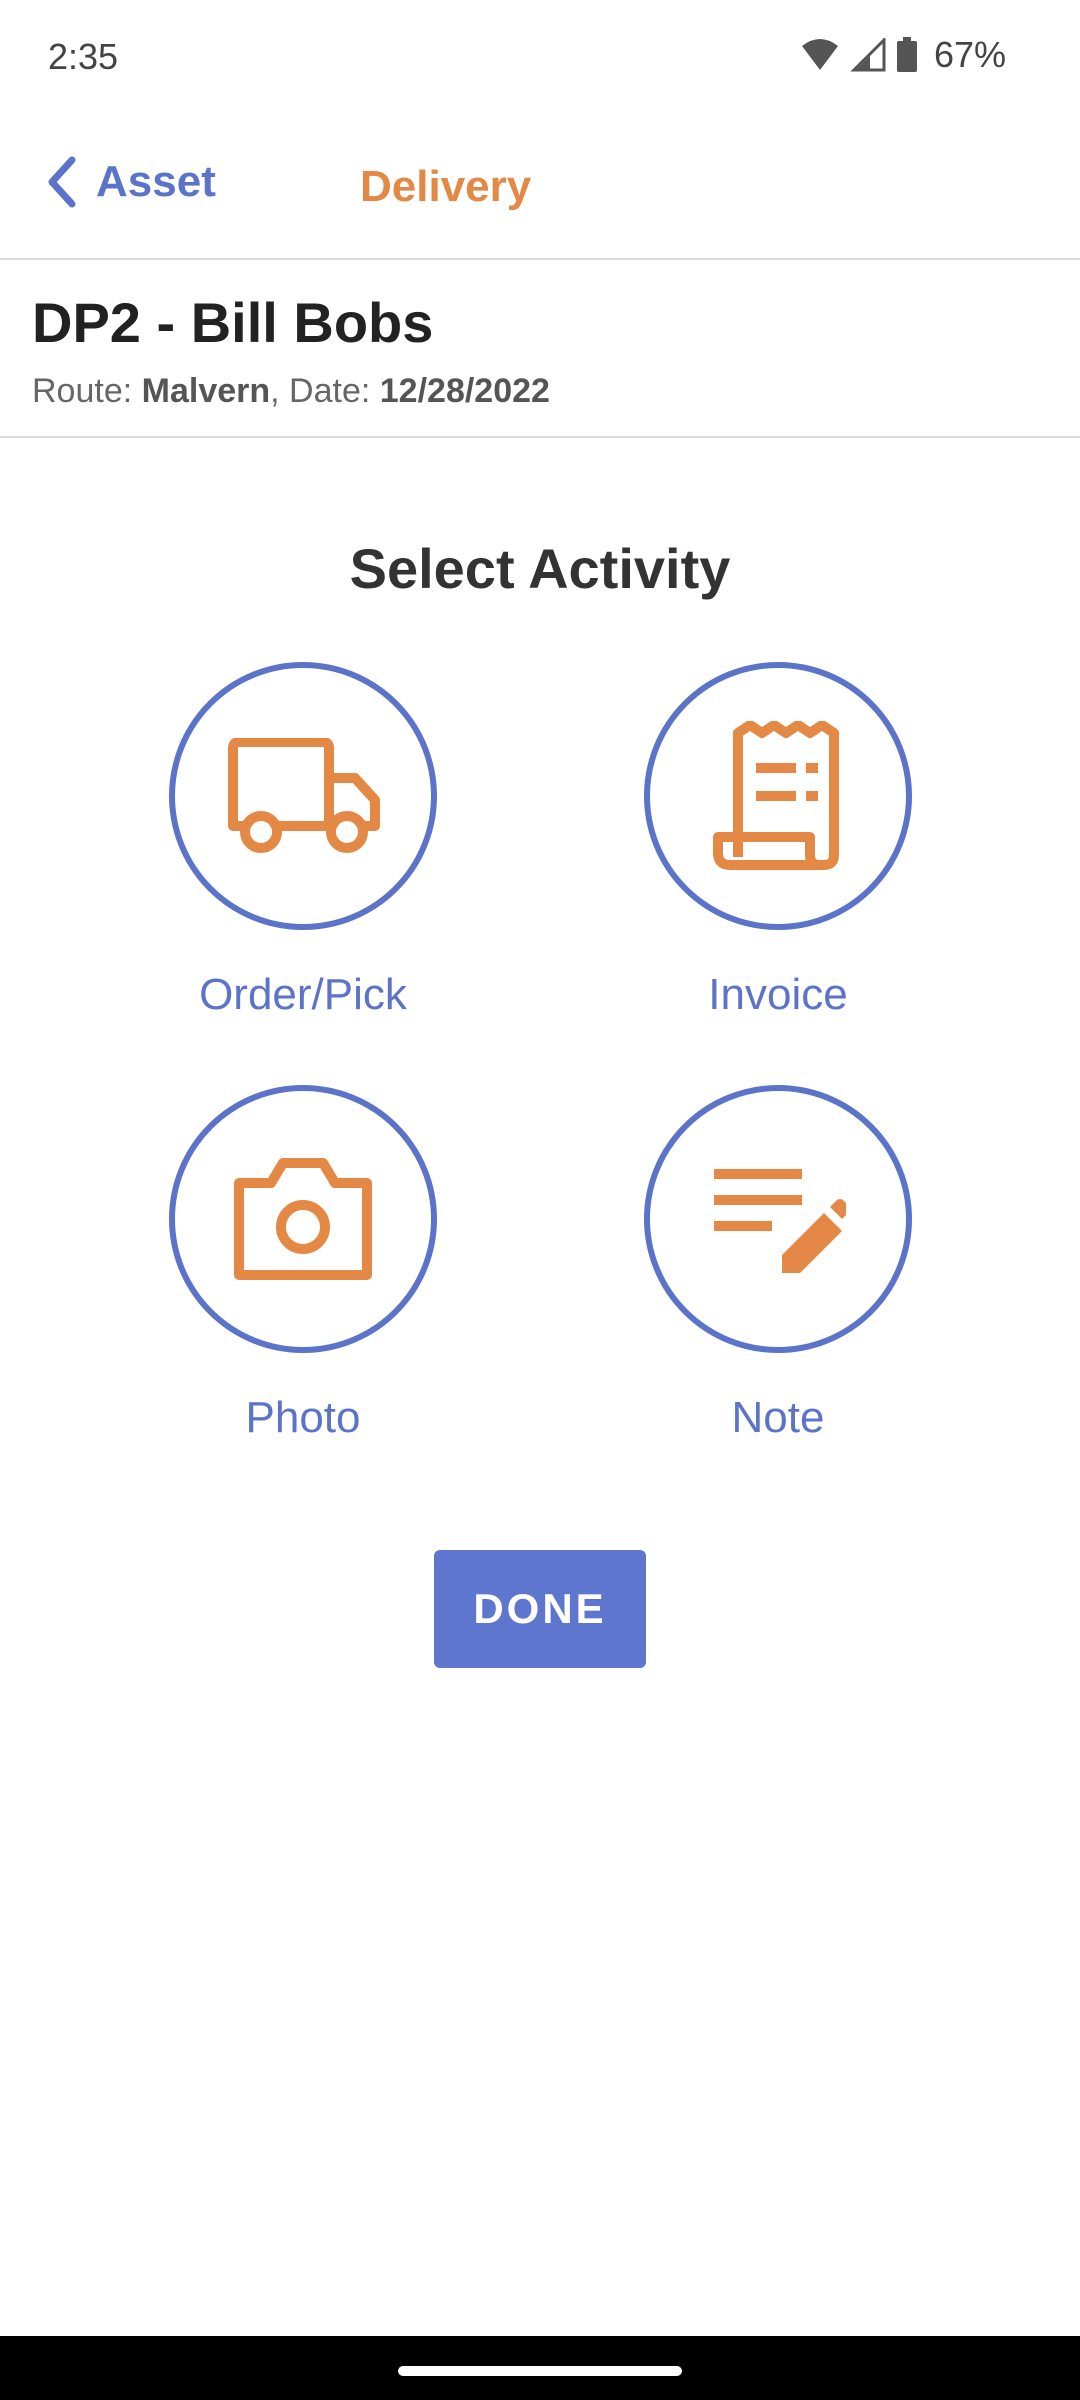 This screenshot has height=2400, width=1080. Describe the element at coordinates (206, 391) in the screenshot. I see `route-value: Malvern` at that location.